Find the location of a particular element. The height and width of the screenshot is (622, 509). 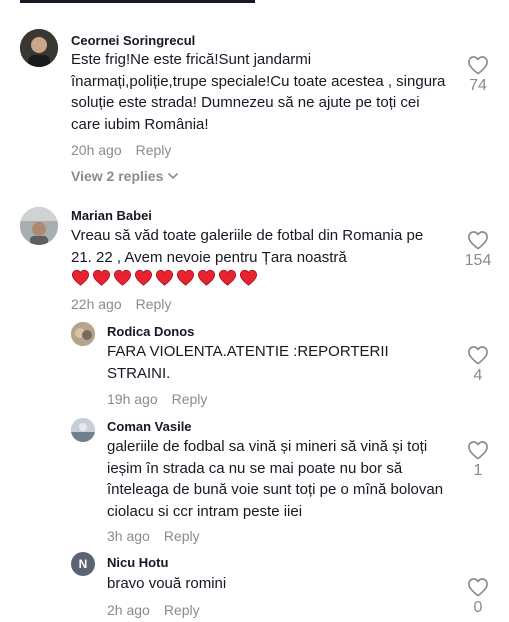

comment-username: Ceornei Soringrecul is located at coordinates (133, 40).